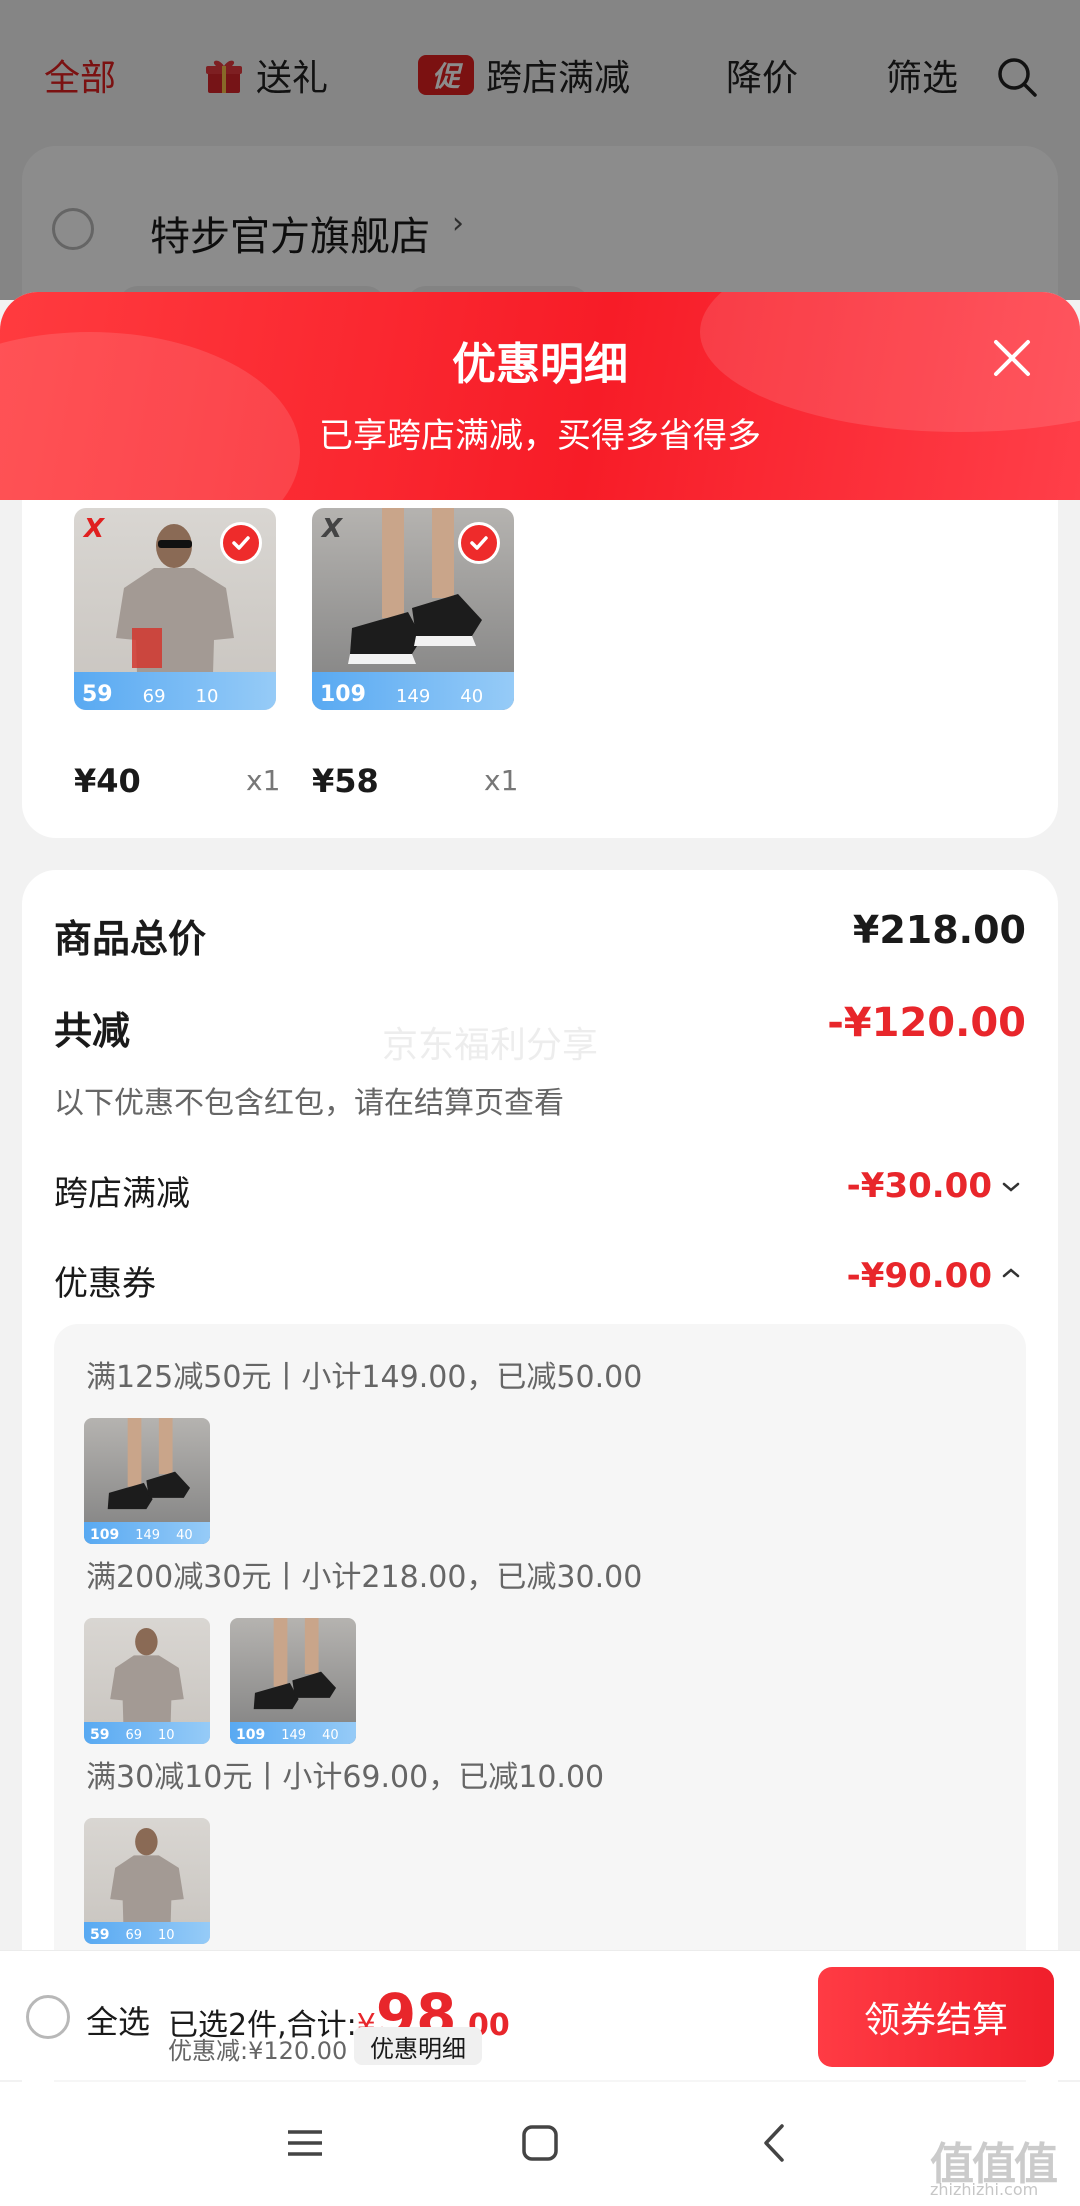 The image size is (1080, 2206). I want to click on sheet-subtitle: 已享跨店满减，买得多省得多, so click(540, 436).